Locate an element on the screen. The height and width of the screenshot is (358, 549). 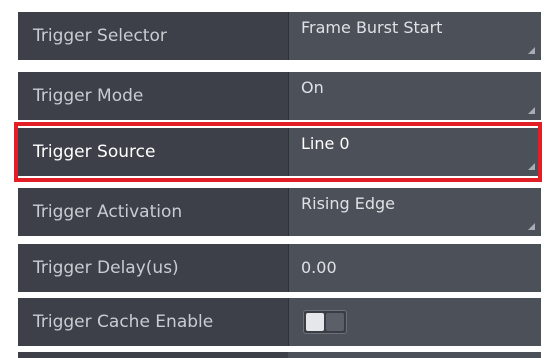
dropdown-value: Rising Edge is located at coordinates (348, 203).